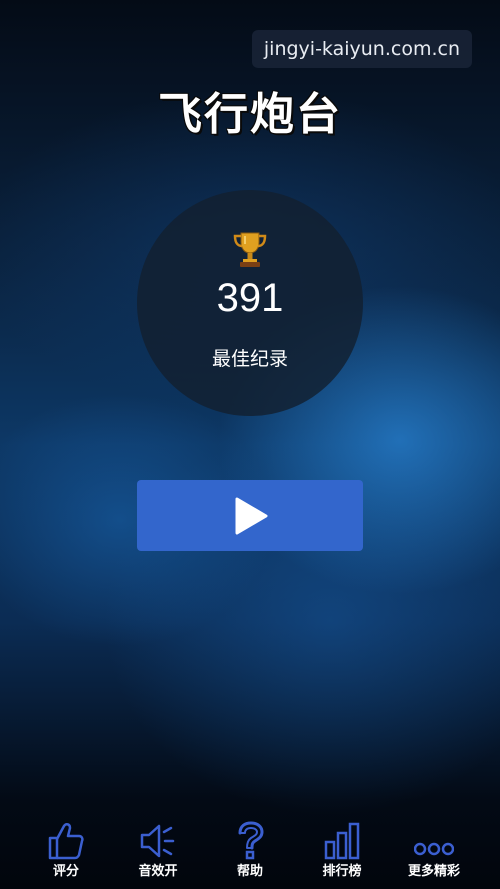 Image resolution: width=500 pixels, height=889 pixels. Describe the element at coordinates (250, 249) in the screenshot. I see `trophy-icon` at that location.